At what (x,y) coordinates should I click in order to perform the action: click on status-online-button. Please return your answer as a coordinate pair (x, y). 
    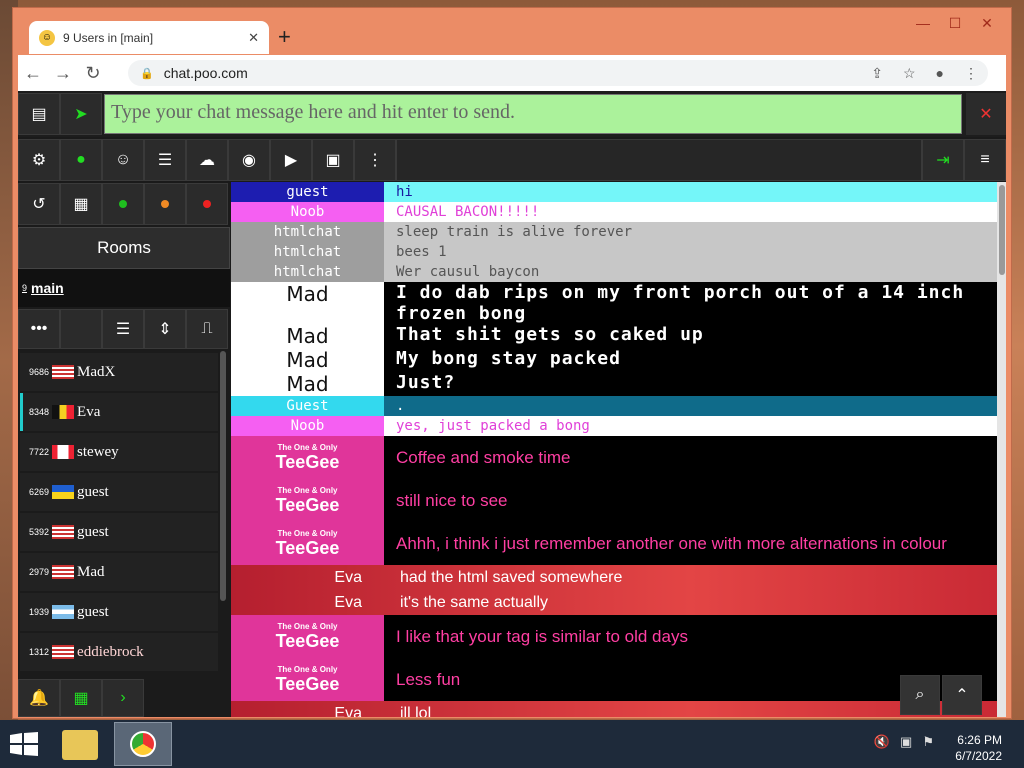
    Looking at the image, I should click on (123, 204).